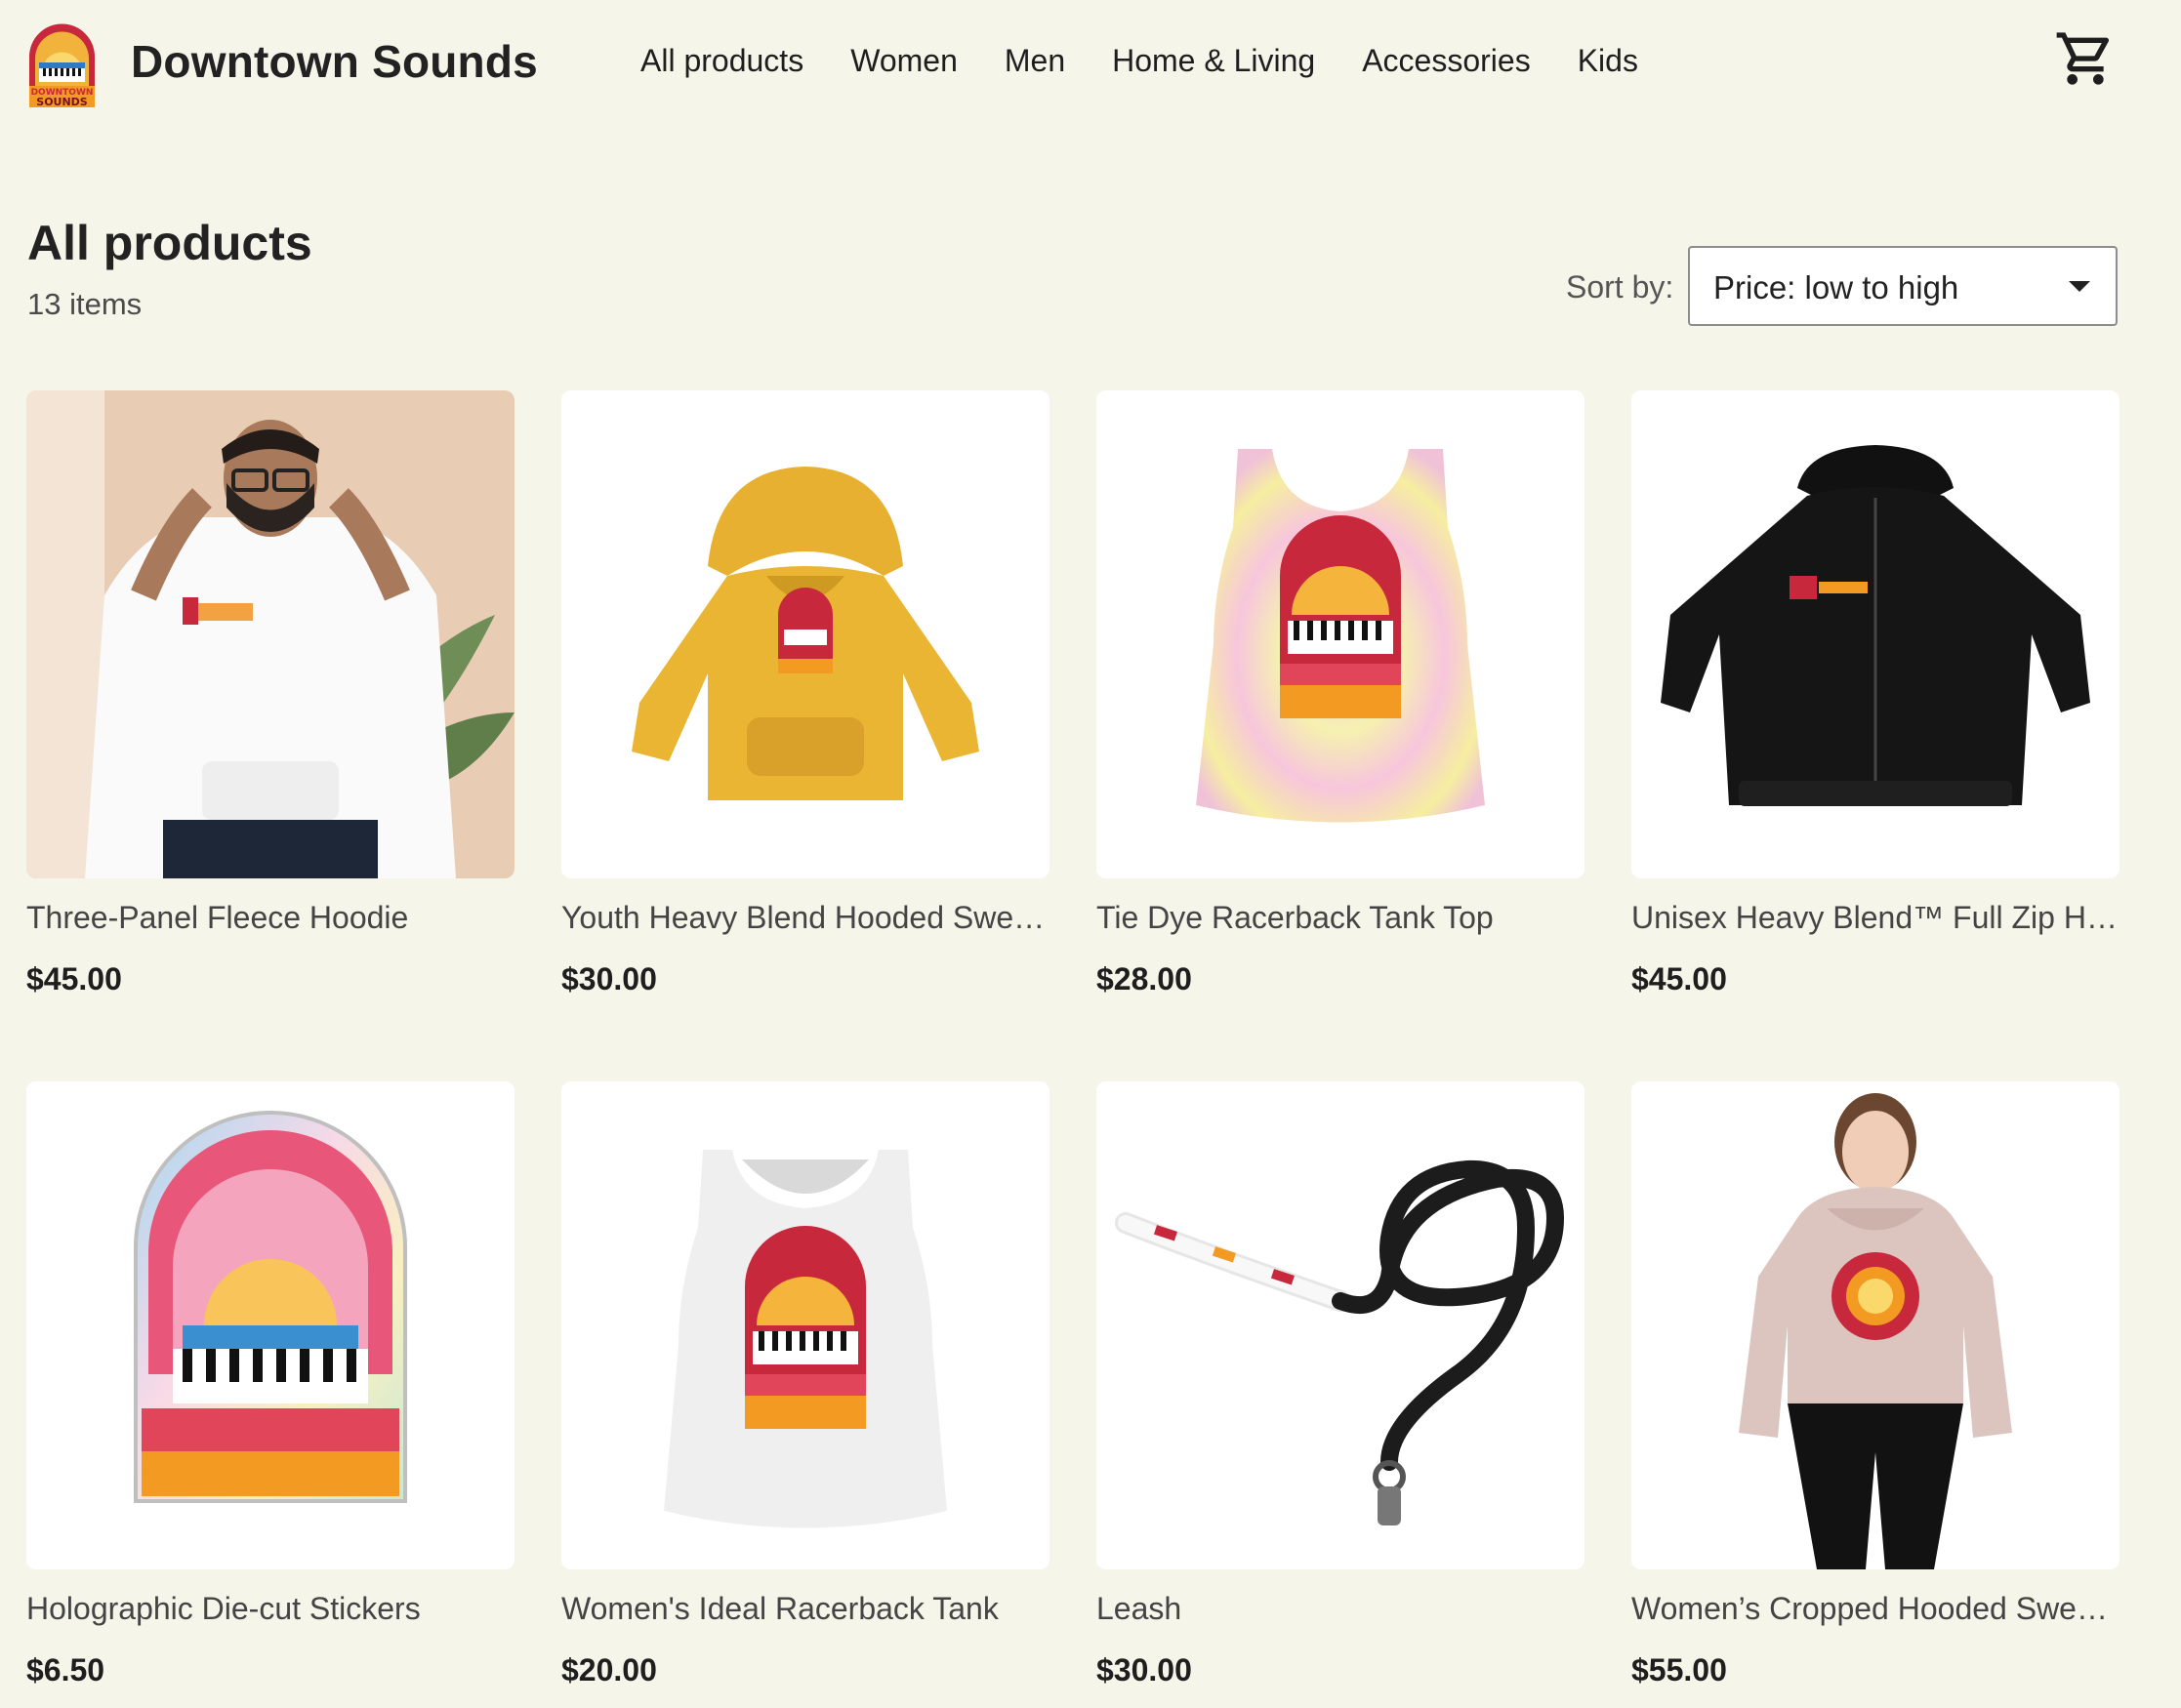 The image size is (2181, 1708). I want to click on cart-icon, so click(2085, 58).